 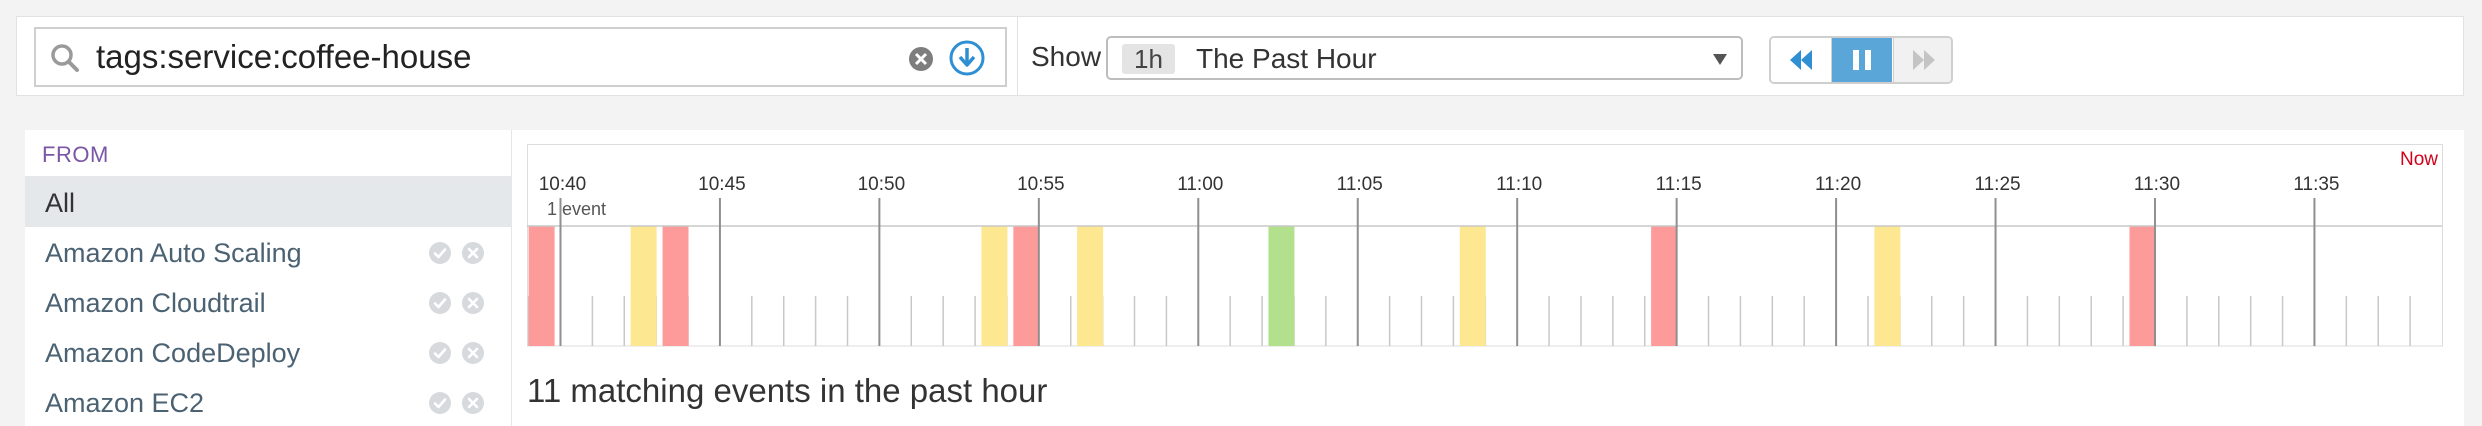 I want to click on playback-controls, so click(x=1861, y=60).